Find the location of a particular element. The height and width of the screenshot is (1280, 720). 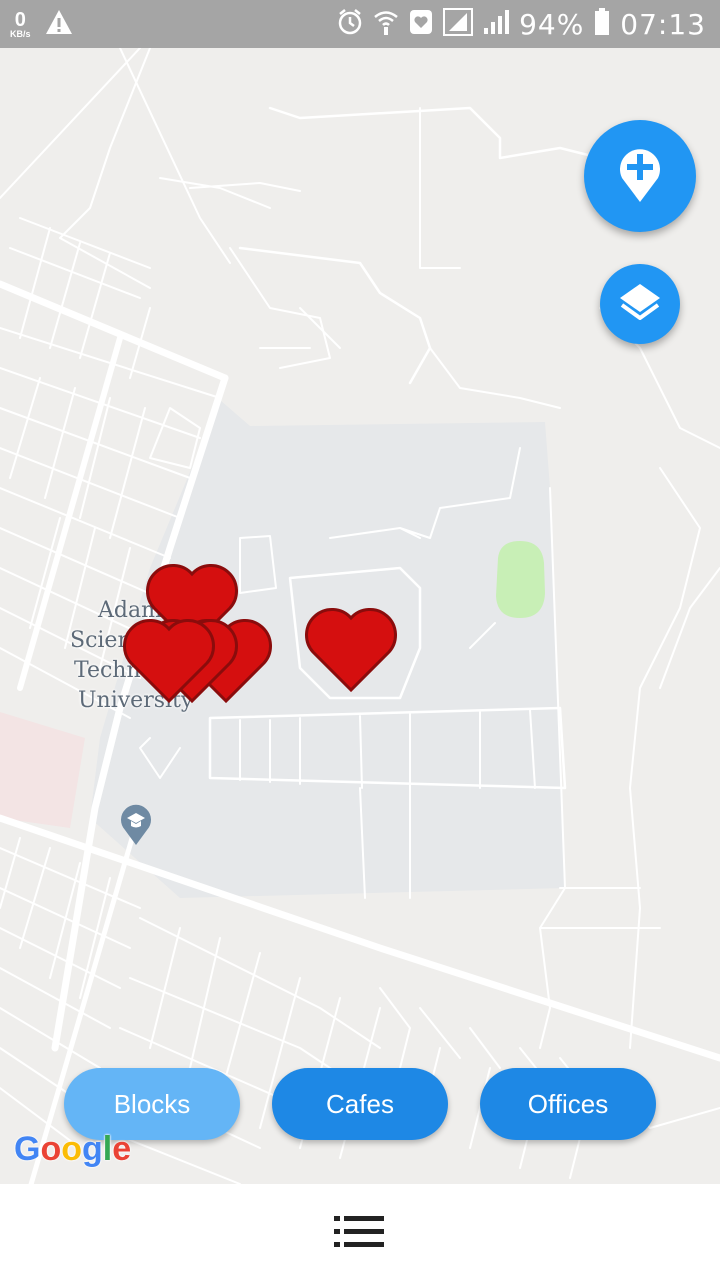

google-logo: Google is located at coordinates (73, 1149).